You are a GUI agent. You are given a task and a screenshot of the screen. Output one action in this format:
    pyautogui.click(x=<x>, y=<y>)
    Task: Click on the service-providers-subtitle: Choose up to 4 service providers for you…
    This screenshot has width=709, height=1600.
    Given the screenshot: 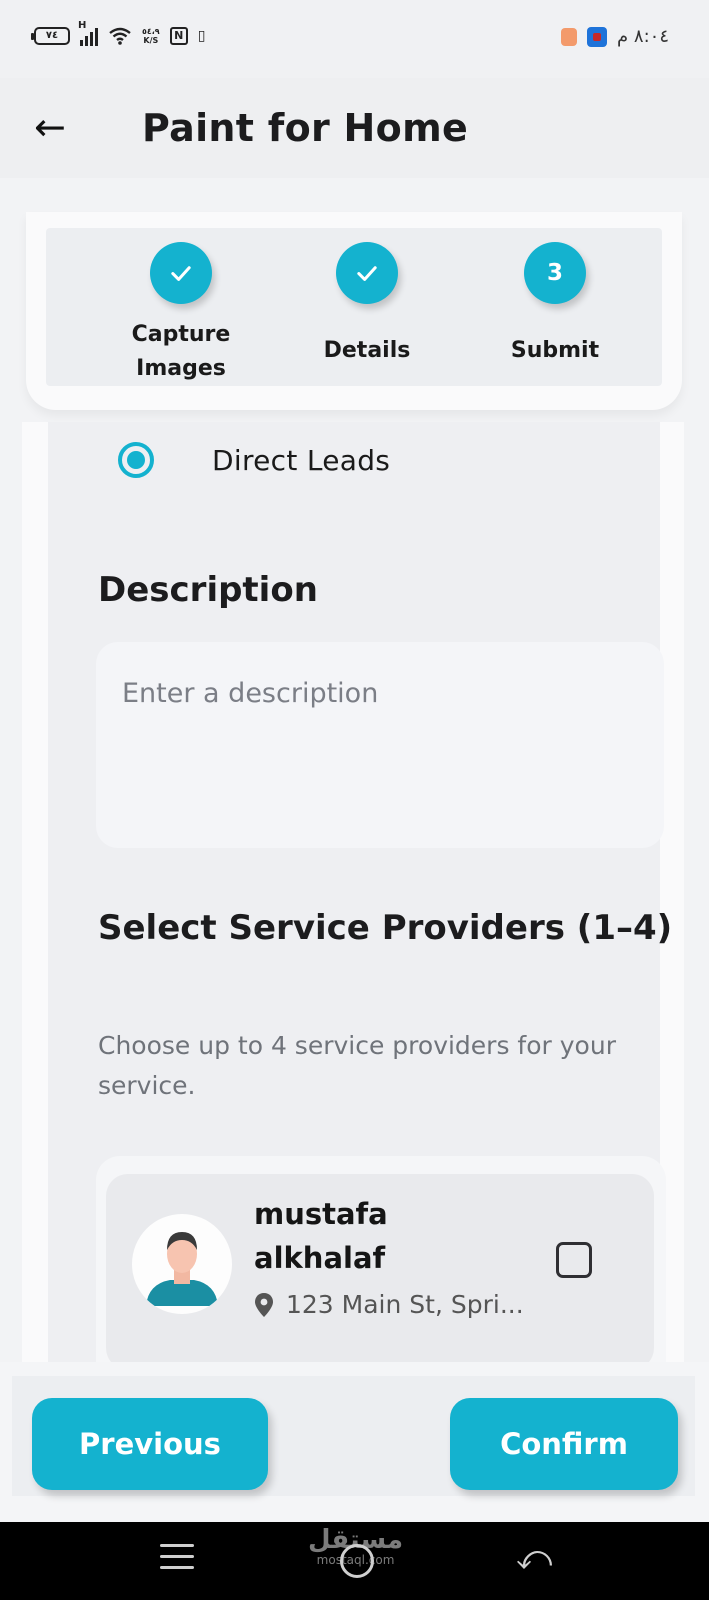 What is the action you would take?
    pyautogui.click(x=357, y=1065)
    